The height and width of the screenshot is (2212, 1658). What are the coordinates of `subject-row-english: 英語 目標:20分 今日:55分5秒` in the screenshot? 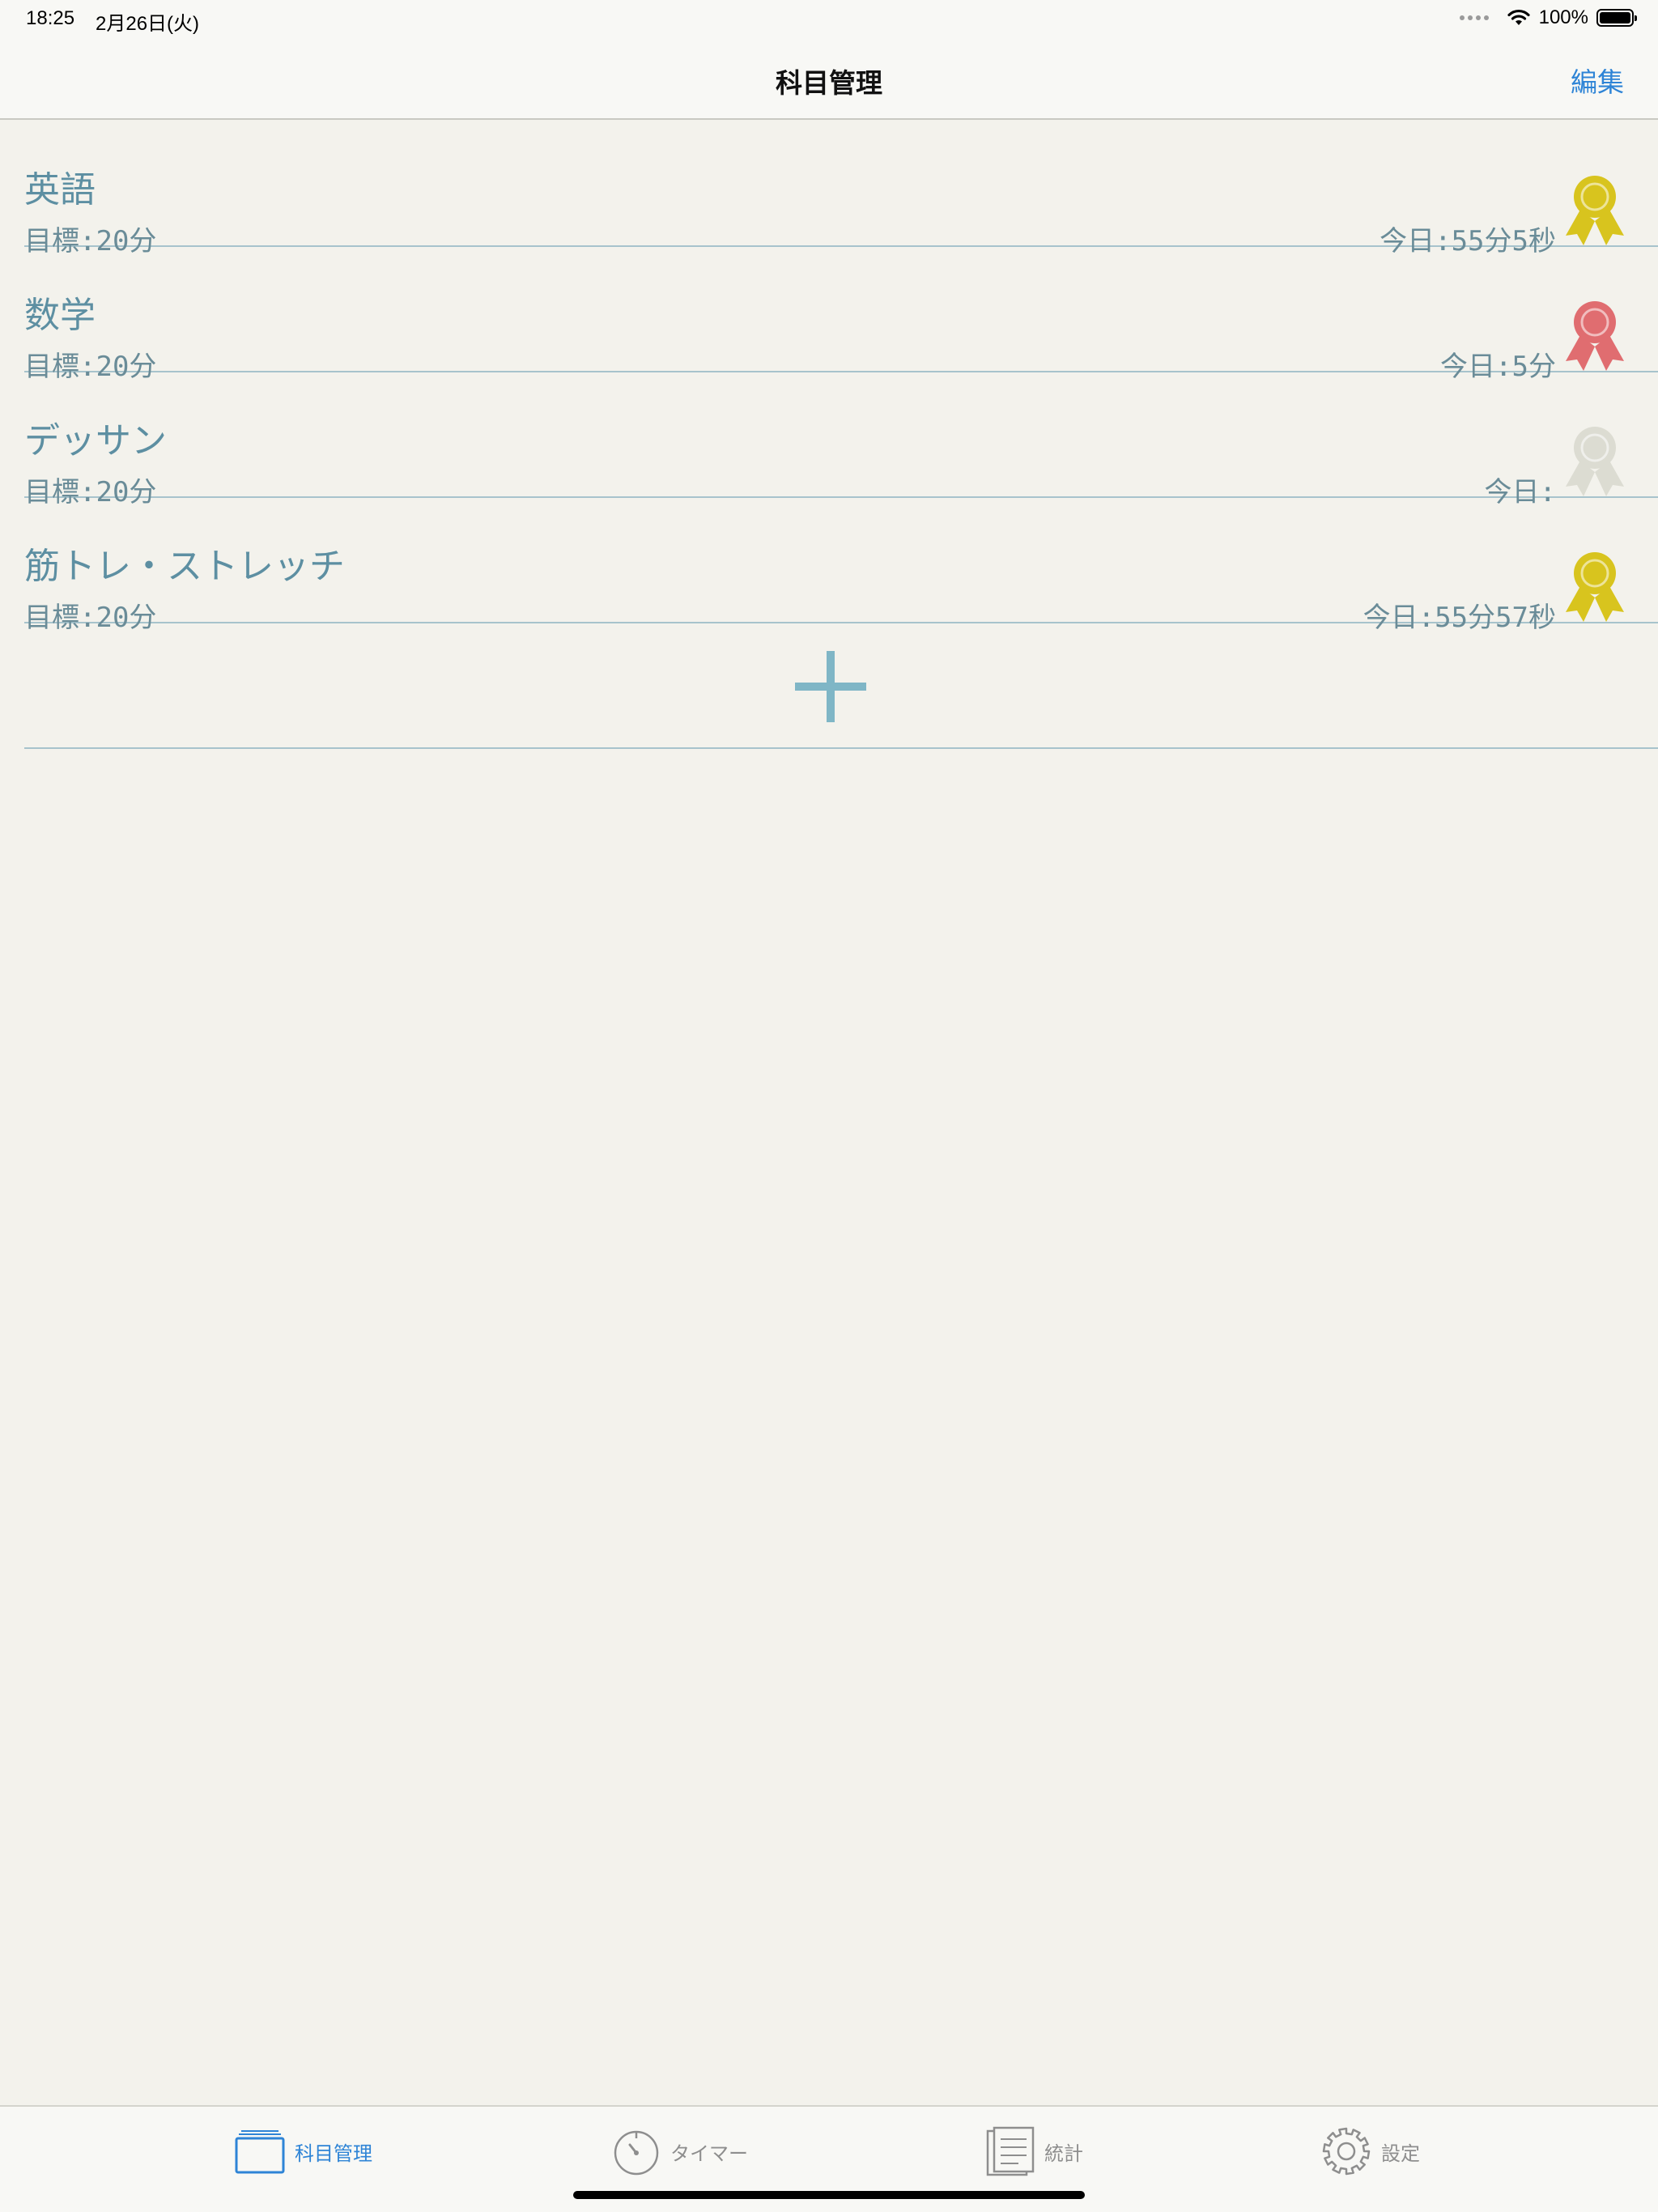 It's located at (841, 189).